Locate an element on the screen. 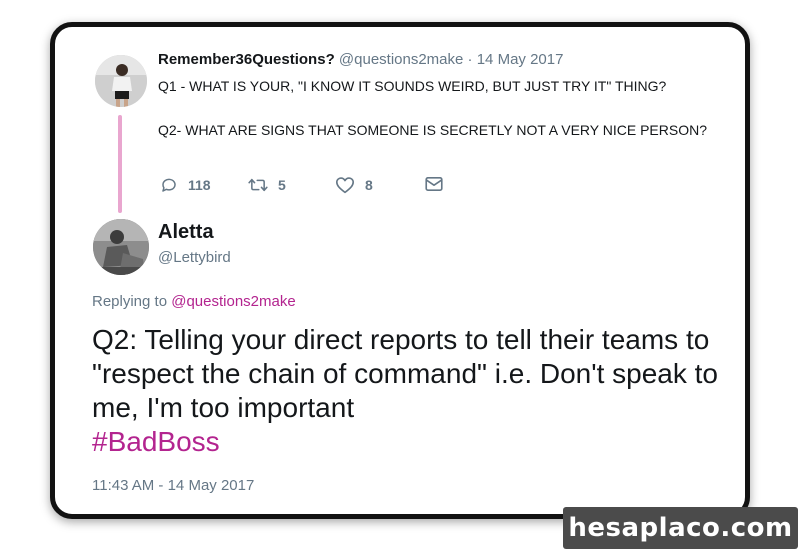  heart-icon is located at coordinates (345, 185).